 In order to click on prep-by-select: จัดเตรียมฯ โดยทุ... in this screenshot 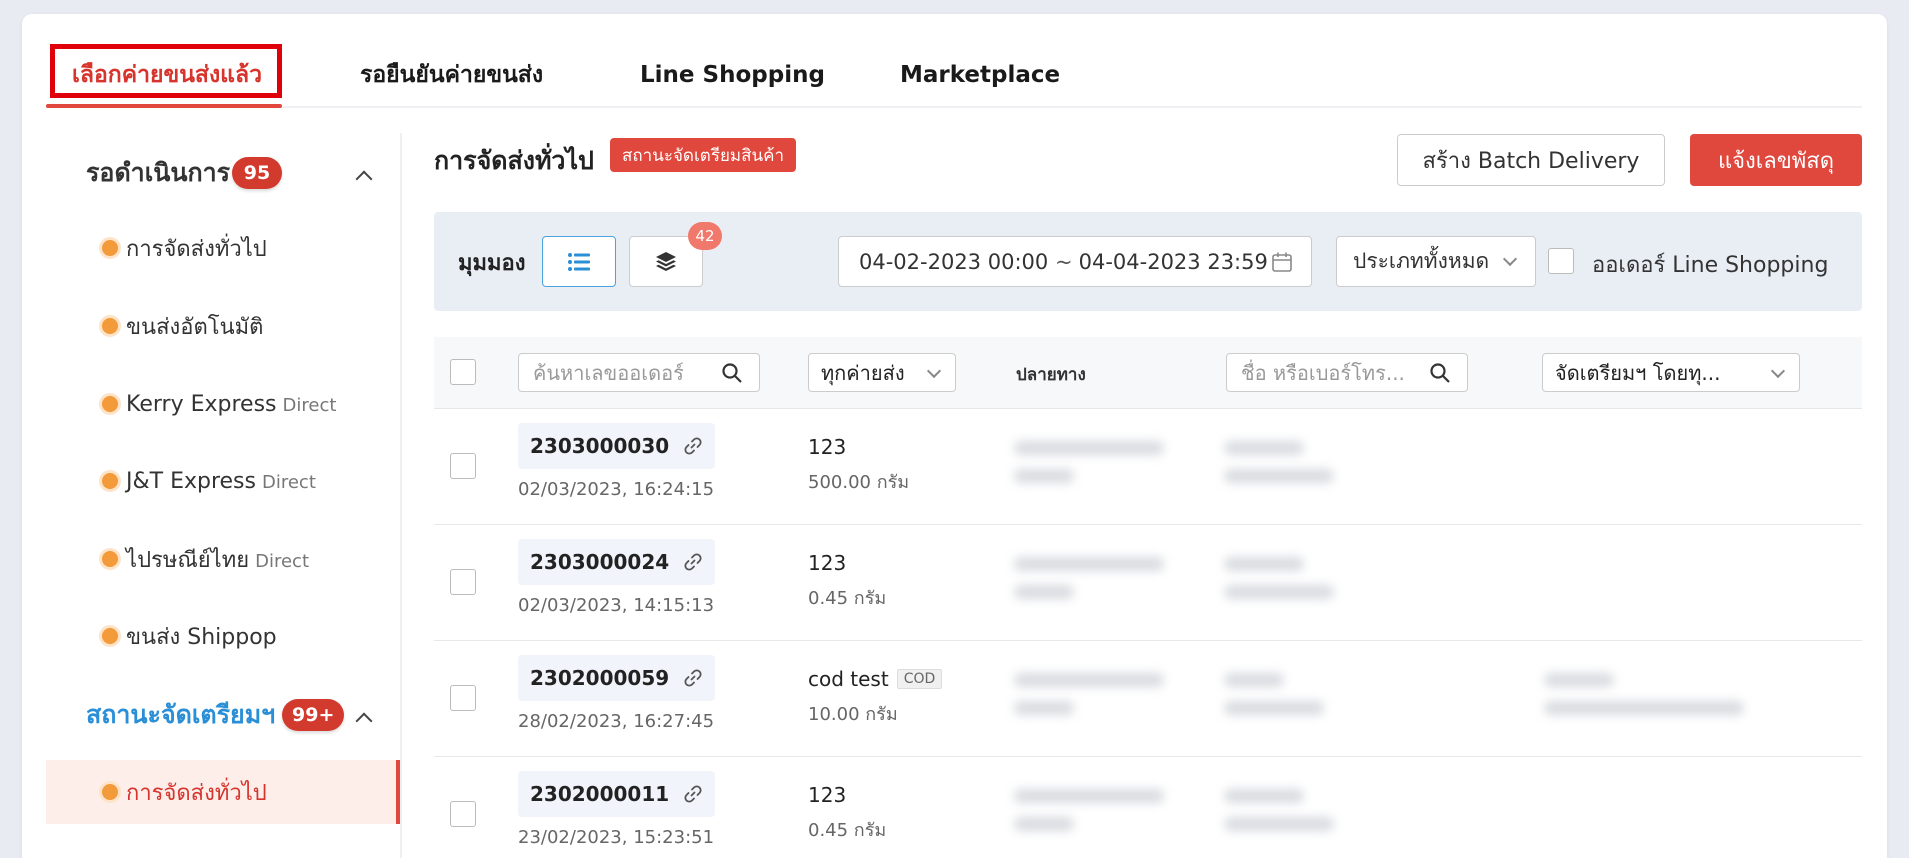, I will do `click(1671, 372)`.